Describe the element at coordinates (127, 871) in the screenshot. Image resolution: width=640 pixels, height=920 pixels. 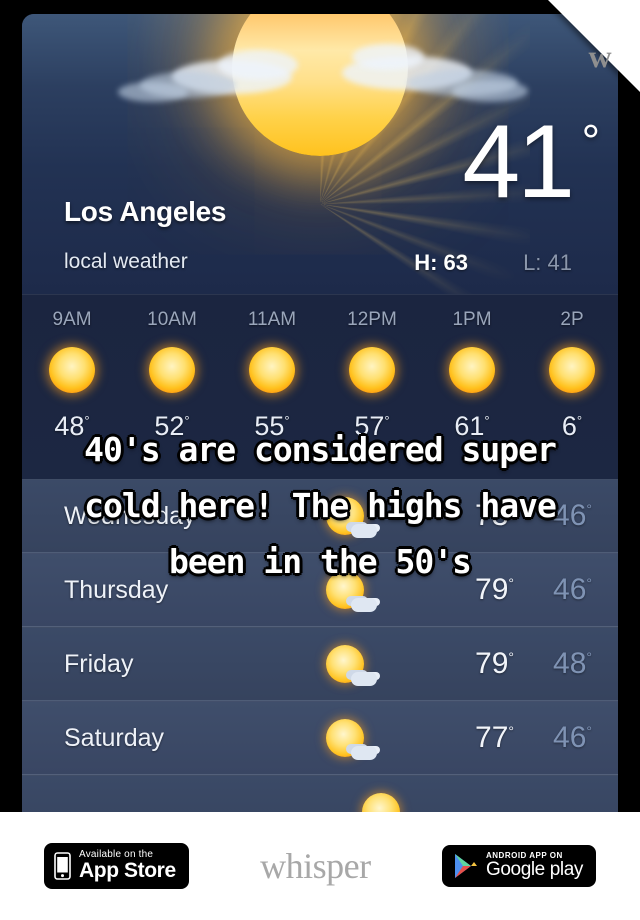
I see `app-store-line2: App Store` at that location.